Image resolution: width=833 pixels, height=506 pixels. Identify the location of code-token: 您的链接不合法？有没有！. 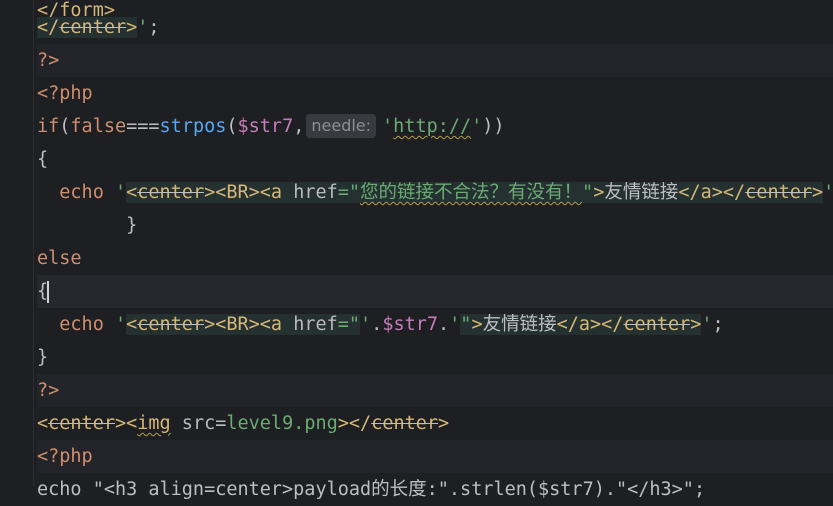
(471, 192).